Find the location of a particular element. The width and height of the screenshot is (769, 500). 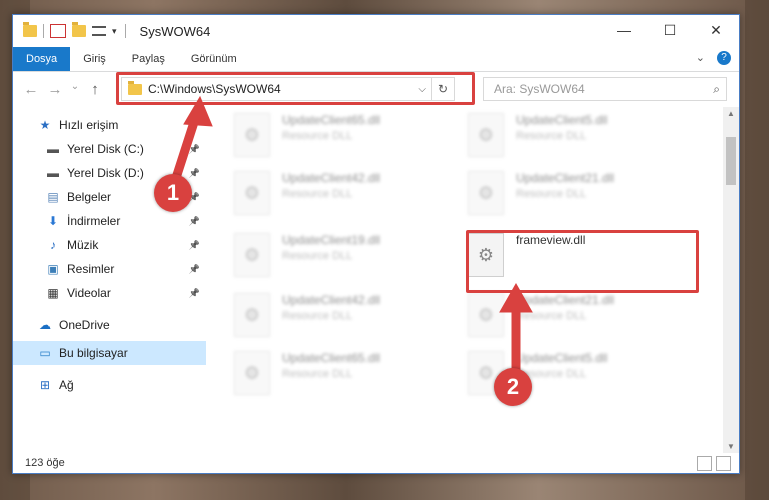

tab-home: Giriş is located at coordinates (94, 59).